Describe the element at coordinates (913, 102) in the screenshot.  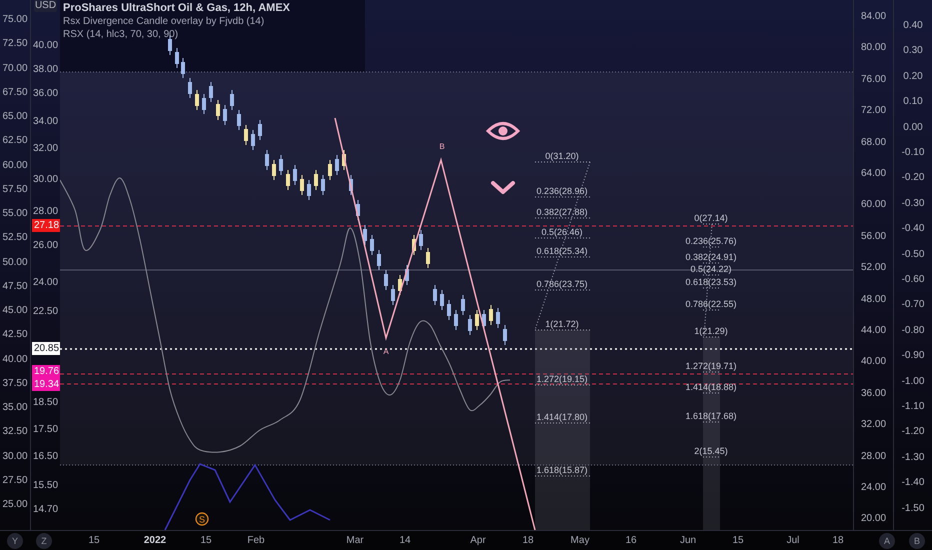
I see `axis-label: 0.10` at that location.